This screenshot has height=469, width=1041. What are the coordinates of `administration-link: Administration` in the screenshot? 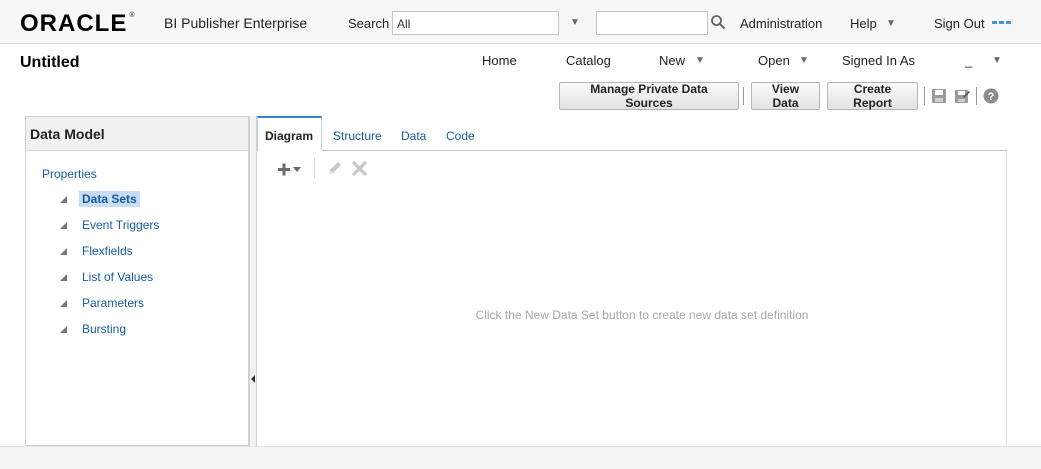 It's located at (781, 23).